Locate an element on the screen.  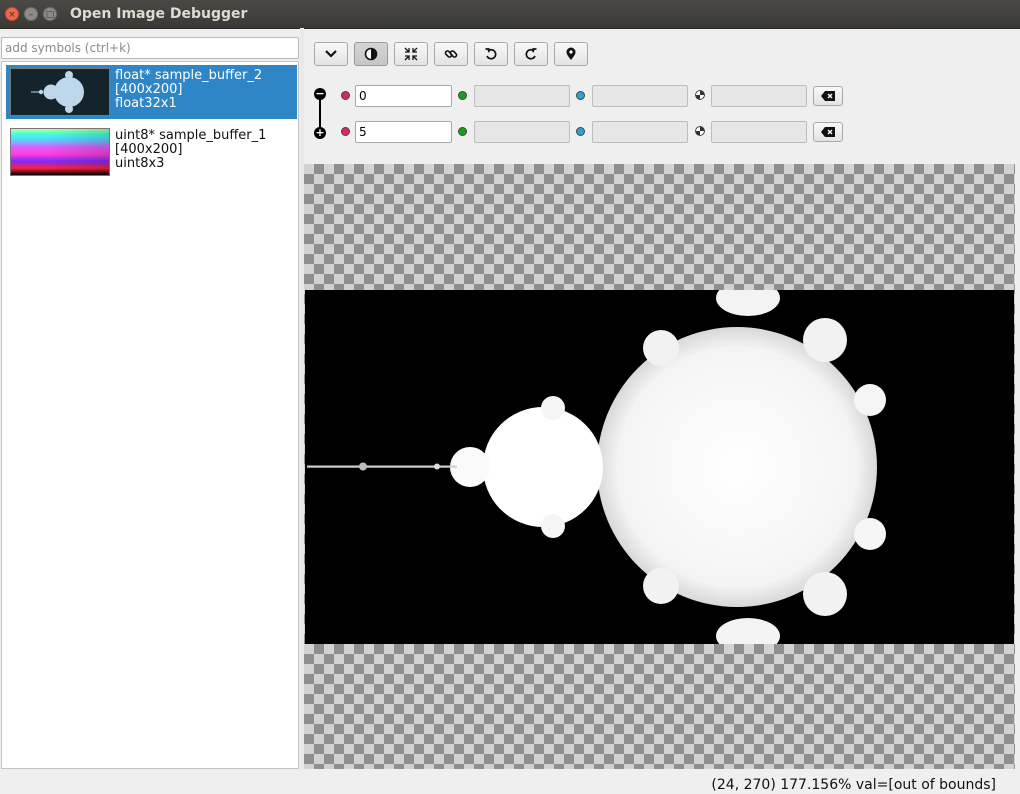
max-alpha-input is located at coordinates (759, 132).